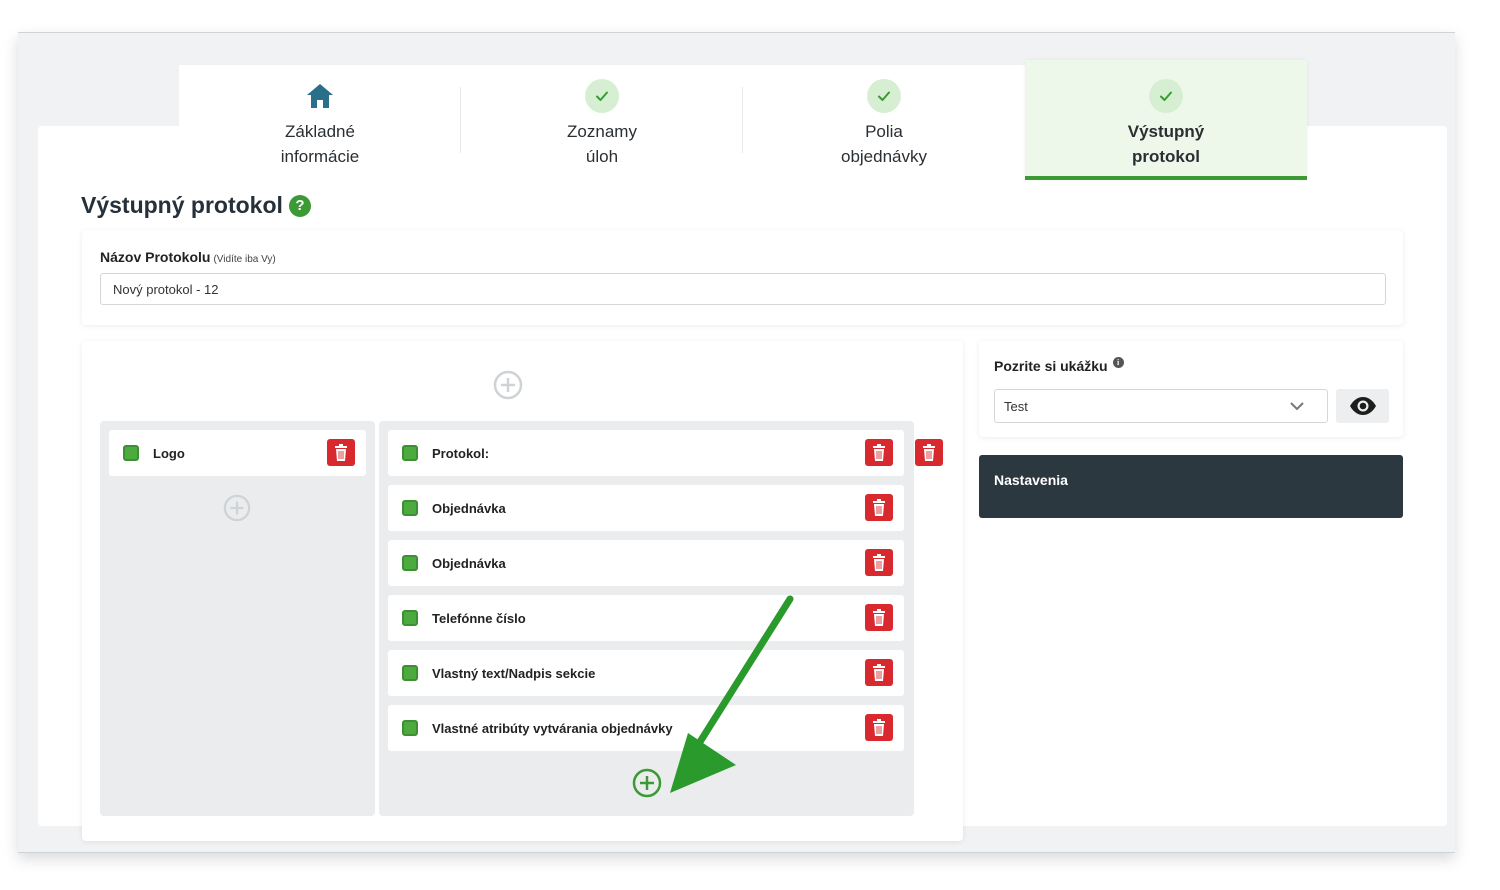  I want to click on tab-basic-info: Základné informácie, so click(320, 120).